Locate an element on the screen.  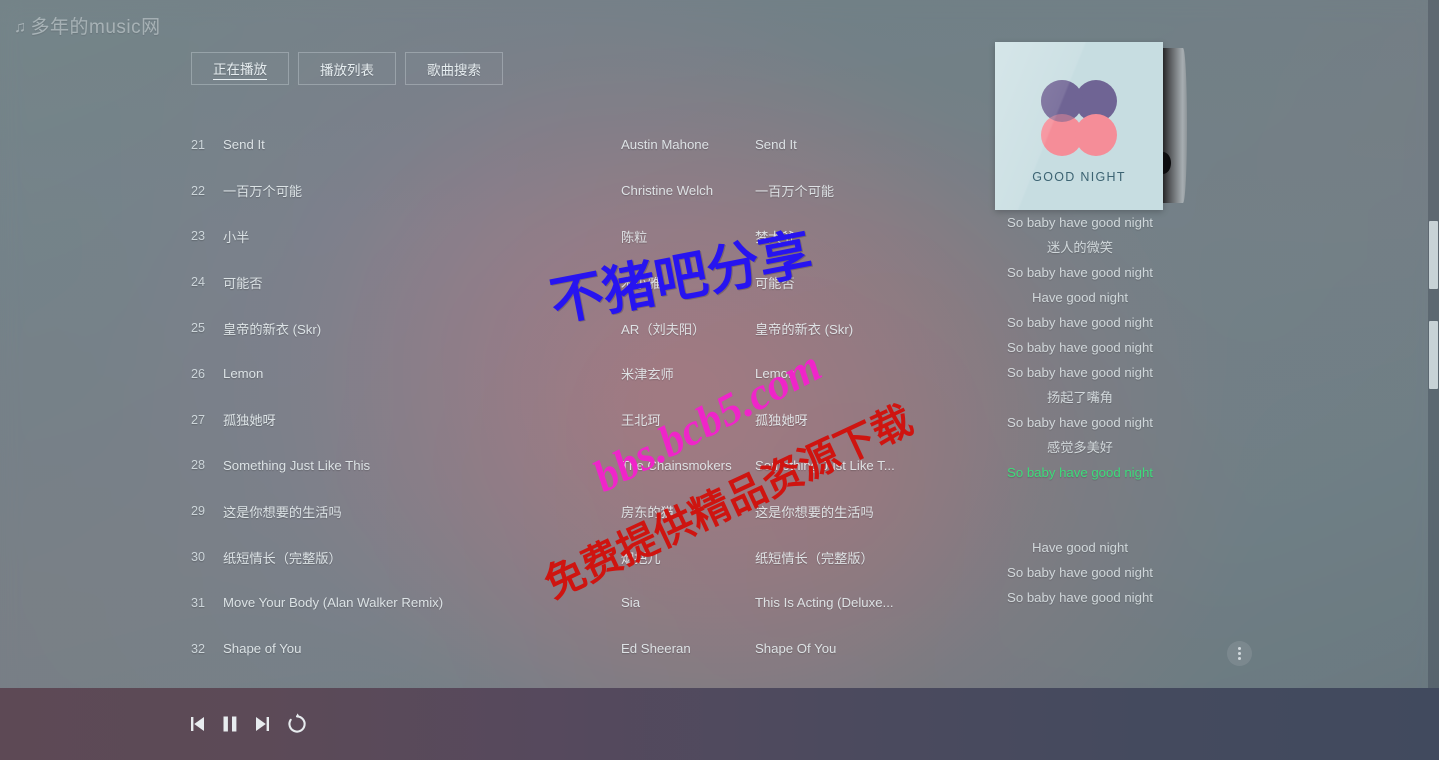
track-title: 一百万个可能 is located at coordinates (263, 192).